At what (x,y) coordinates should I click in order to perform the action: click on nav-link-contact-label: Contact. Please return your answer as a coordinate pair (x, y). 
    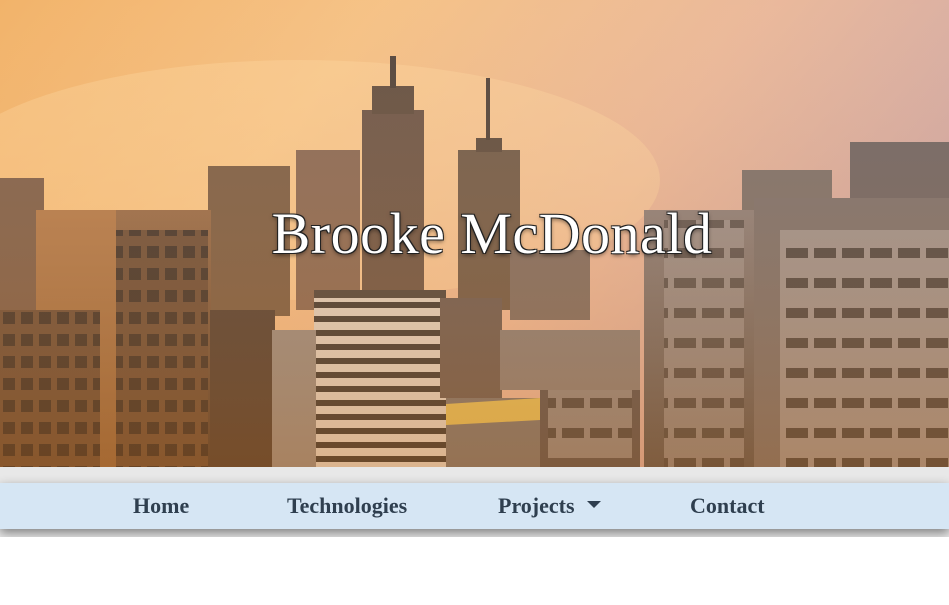
    Looking at the image, I should click on (727, 505).